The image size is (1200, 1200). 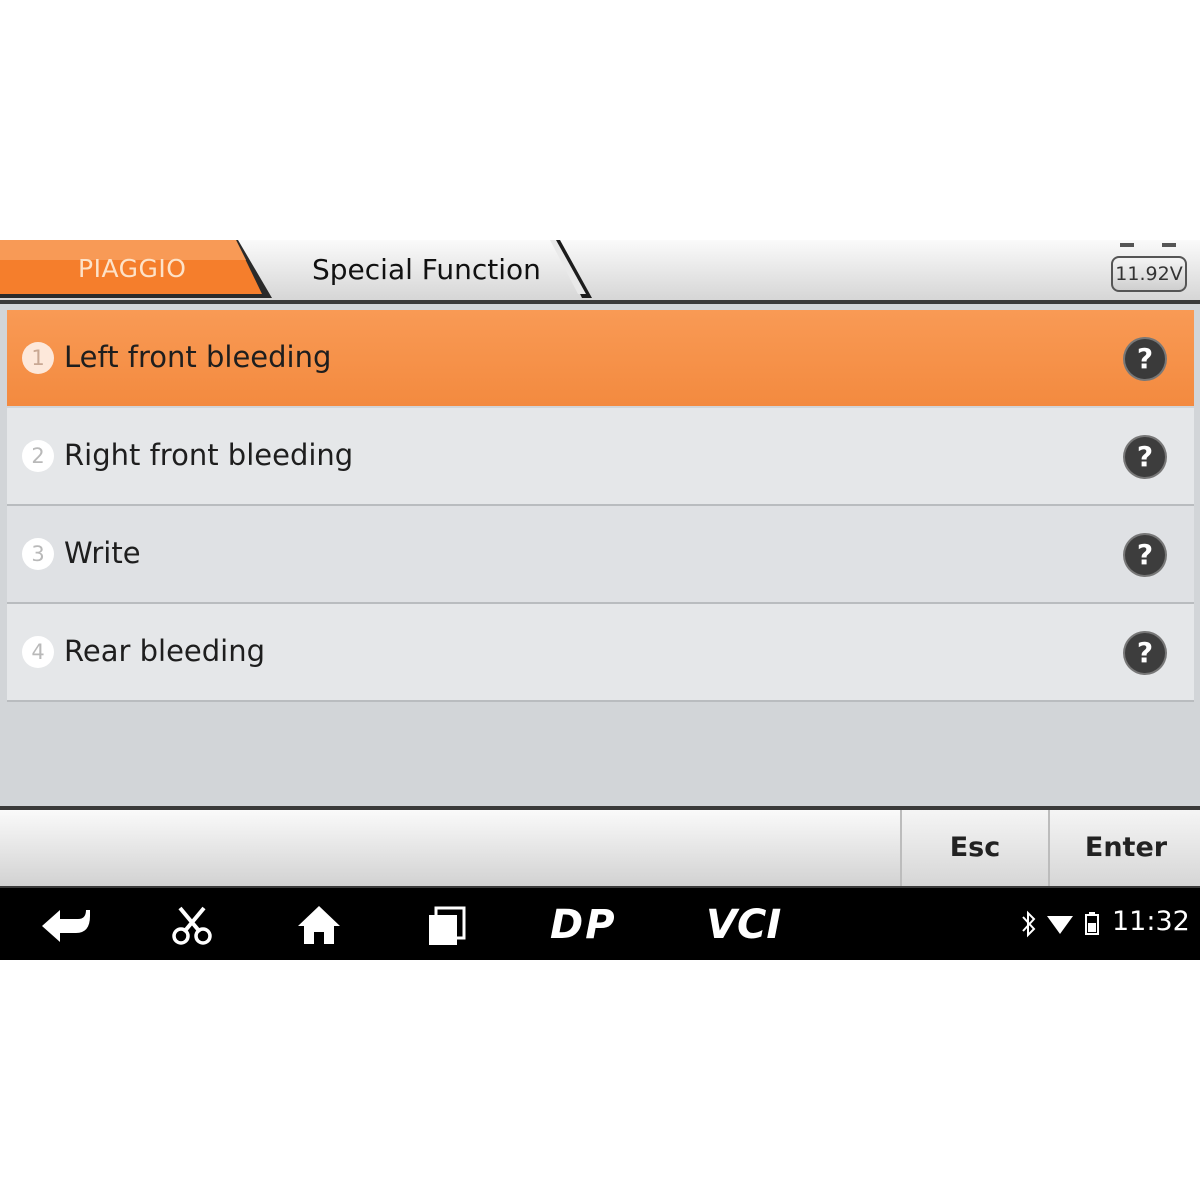 I want to click on svg-text: VCI, so click(x=743, y=925).